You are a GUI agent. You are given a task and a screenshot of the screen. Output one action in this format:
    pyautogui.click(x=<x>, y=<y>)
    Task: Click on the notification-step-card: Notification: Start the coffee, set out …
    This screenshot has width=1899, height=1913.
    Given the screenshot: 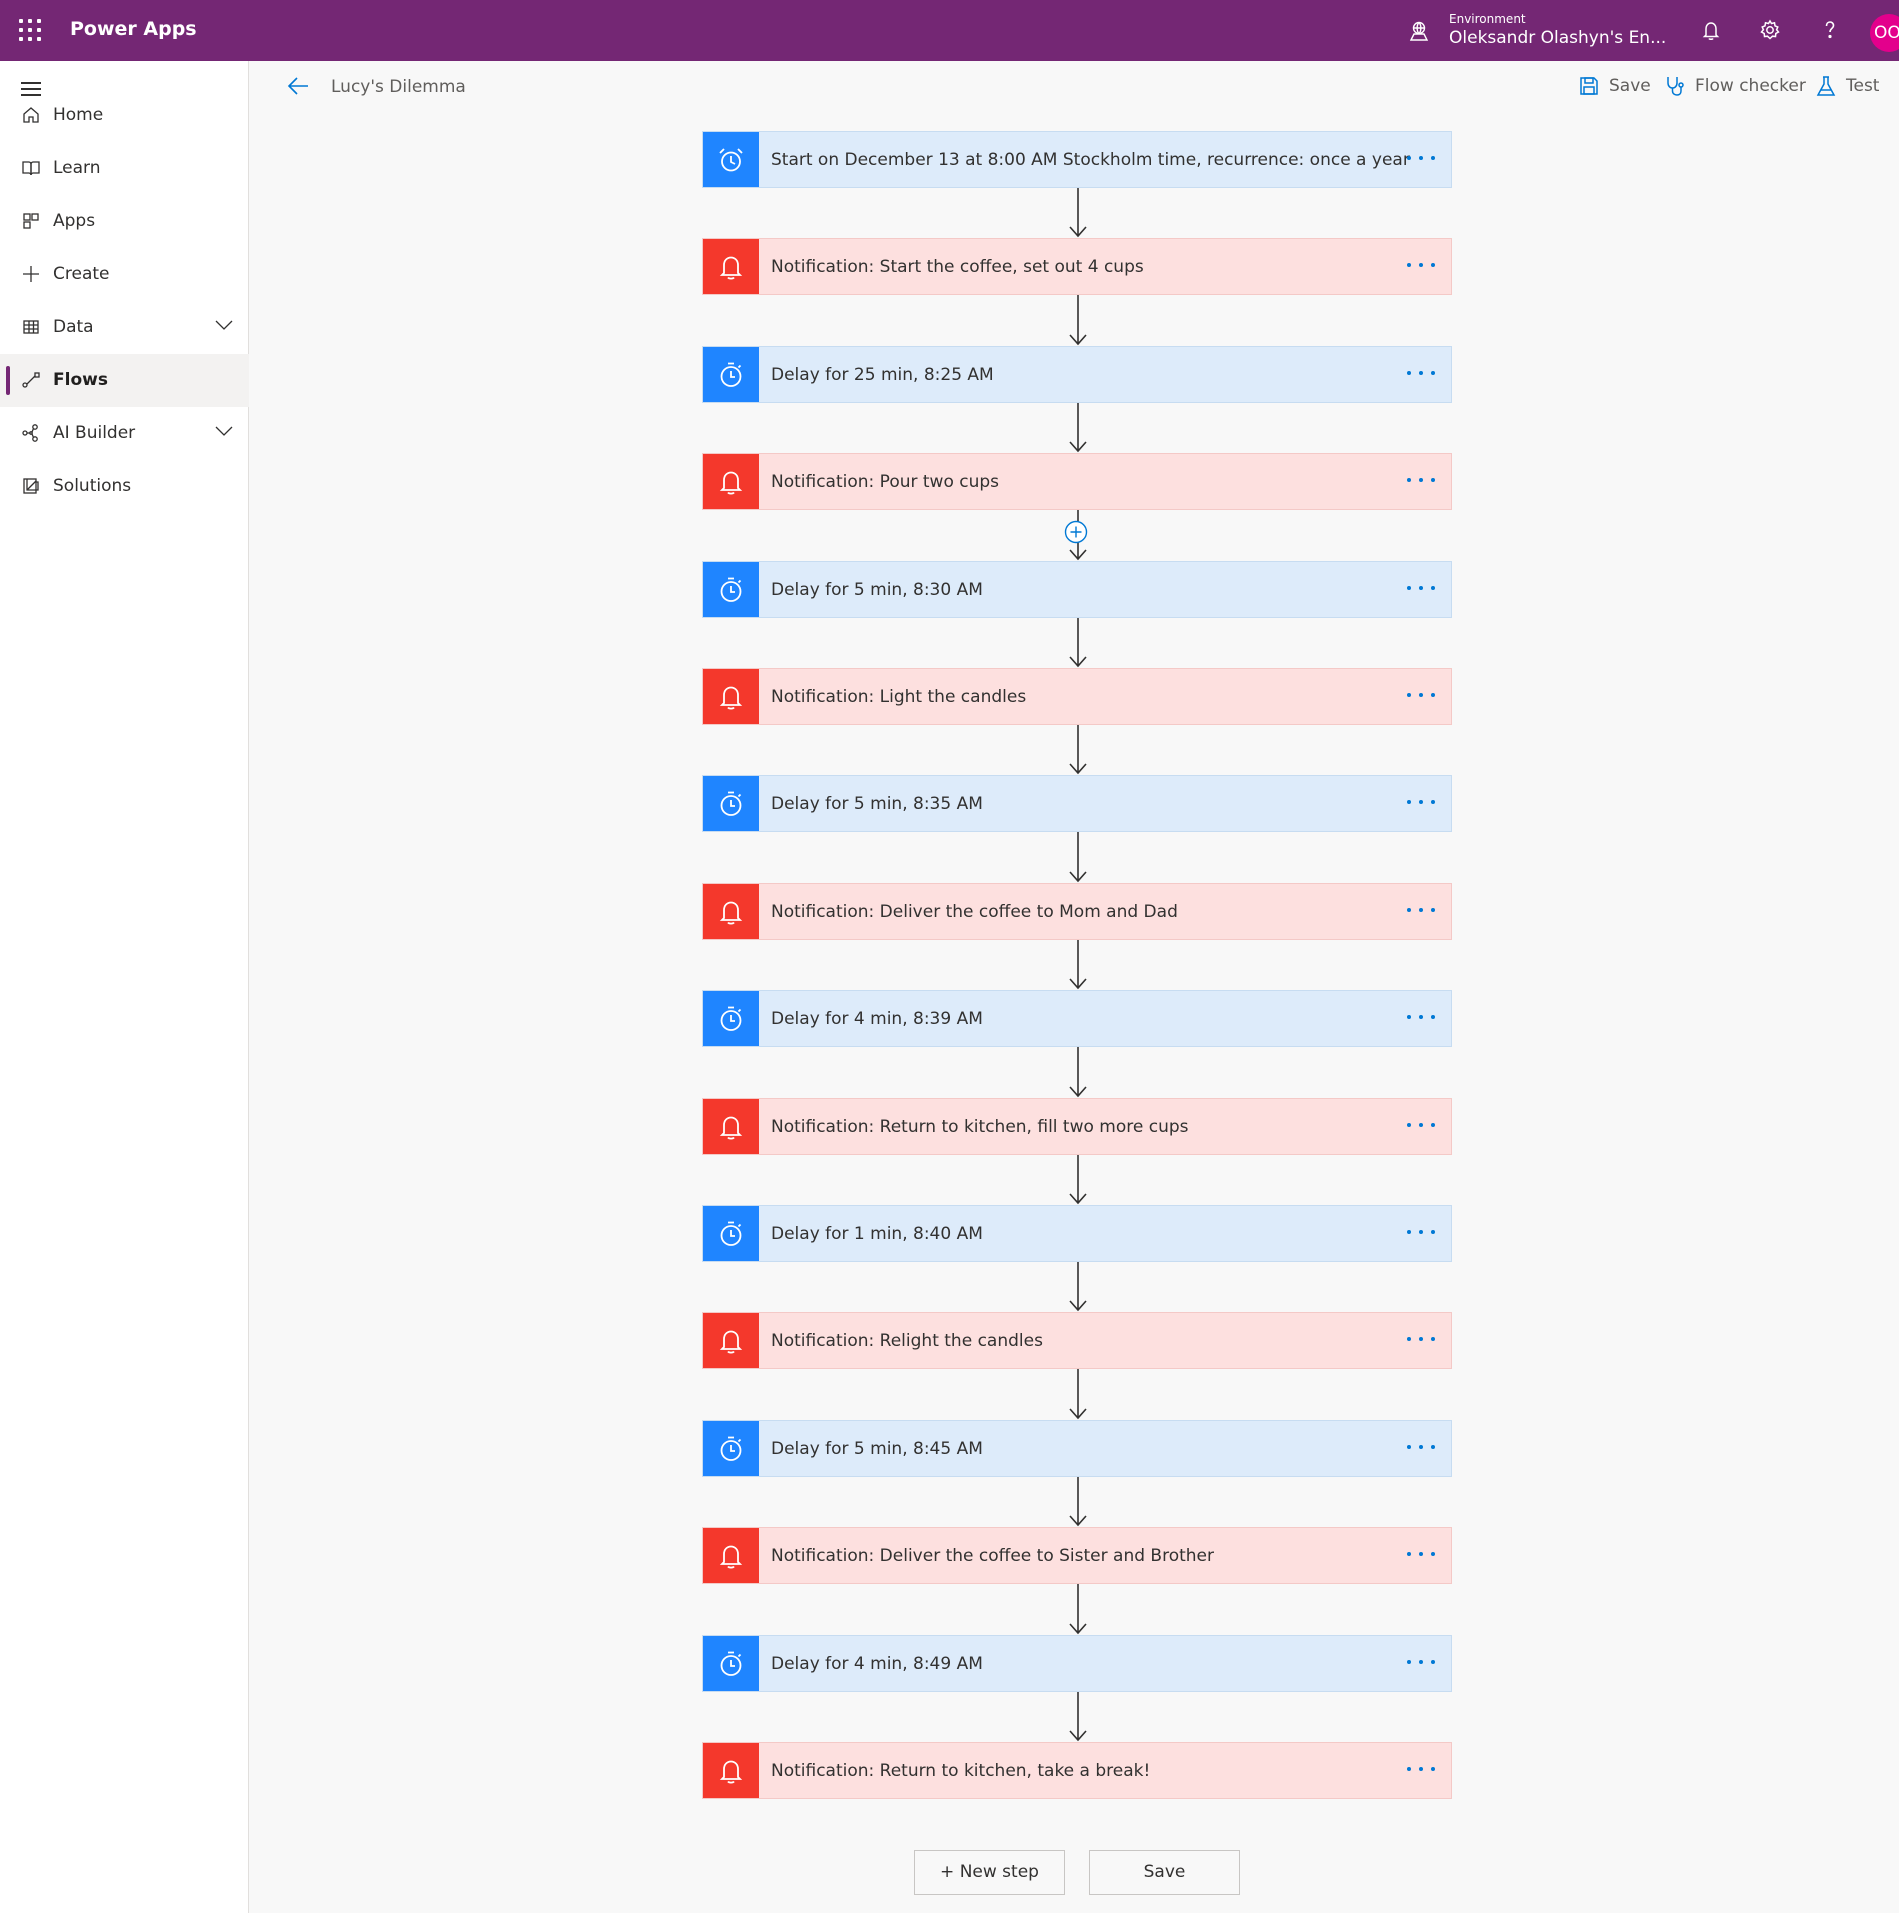 What is the action you would take?
    pyautogui.click(x=1077, y=266)
    